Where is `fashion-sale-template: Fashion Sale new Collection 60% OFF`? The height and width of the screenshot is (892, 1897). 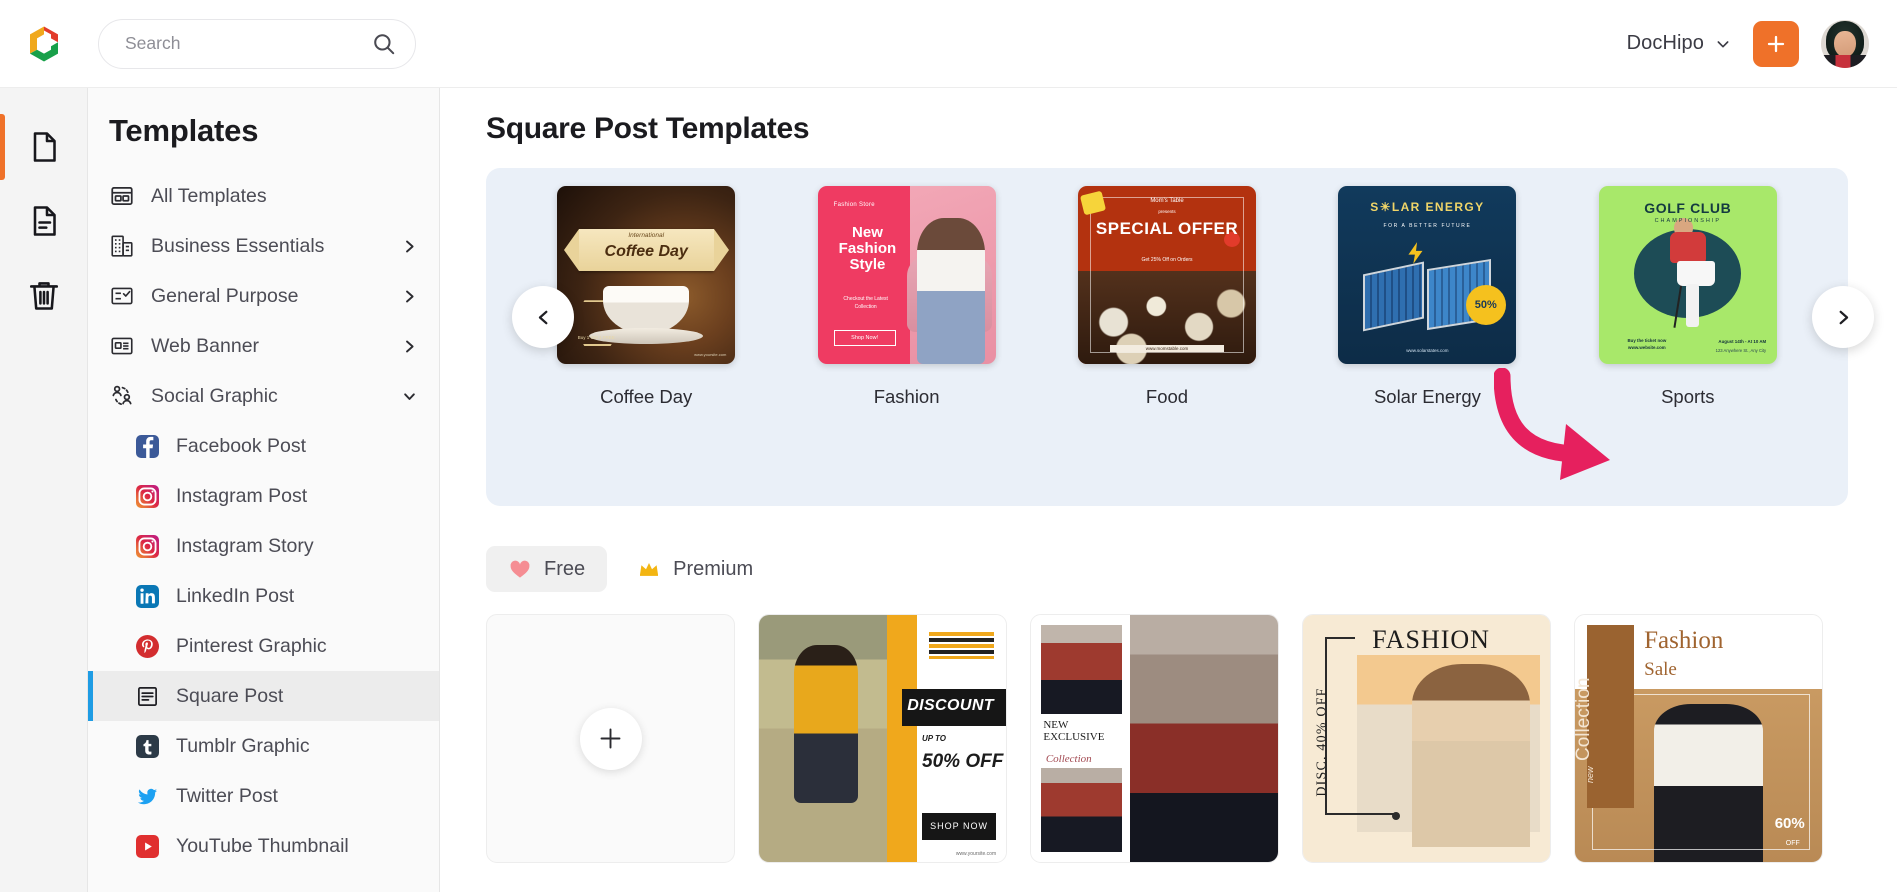 fashion-sale-template: Fashion Sale new Collection 60% OFF is located at coordinates (1698, 738).